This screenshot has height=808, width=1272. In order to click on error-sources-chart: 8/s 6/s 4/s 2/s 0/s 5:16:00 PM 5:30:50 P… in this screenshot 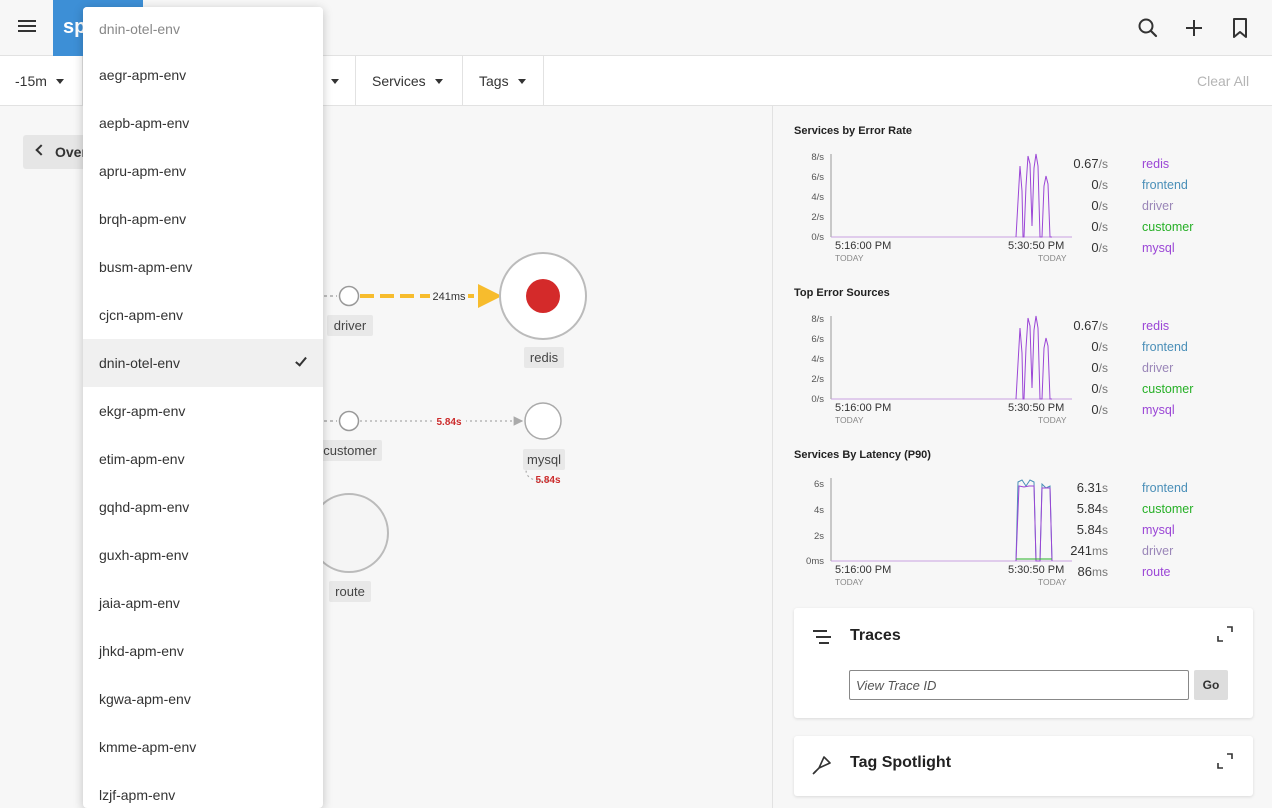, I will do `click(924, 369)`.